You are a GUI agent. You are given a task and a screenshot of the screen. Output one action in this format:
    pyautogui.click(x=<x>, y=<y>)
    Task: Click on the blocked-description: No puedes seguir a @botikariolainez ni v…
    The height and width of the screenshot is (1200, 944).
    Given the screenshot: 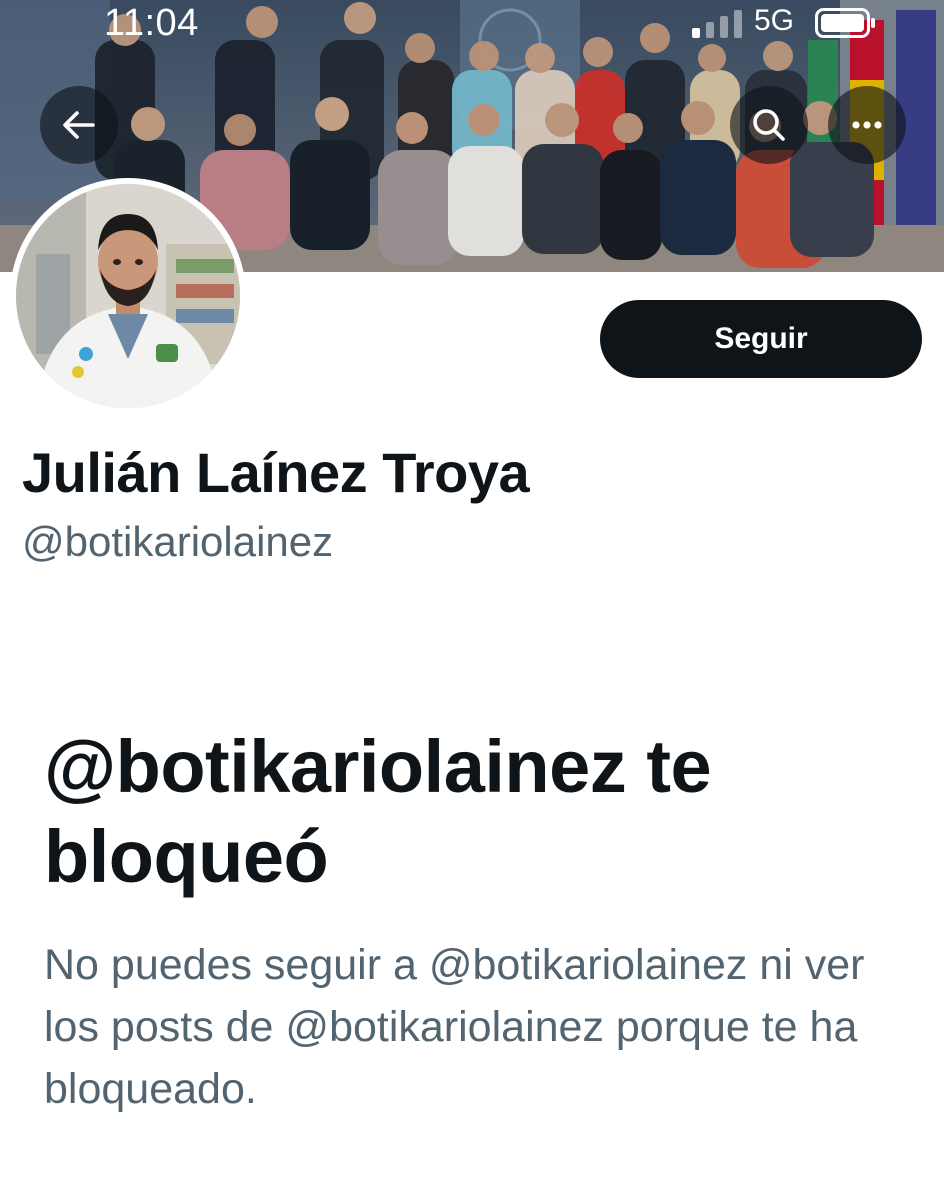 What is the action you would take?
    pyautogui.click(x=454, y=1027)
    